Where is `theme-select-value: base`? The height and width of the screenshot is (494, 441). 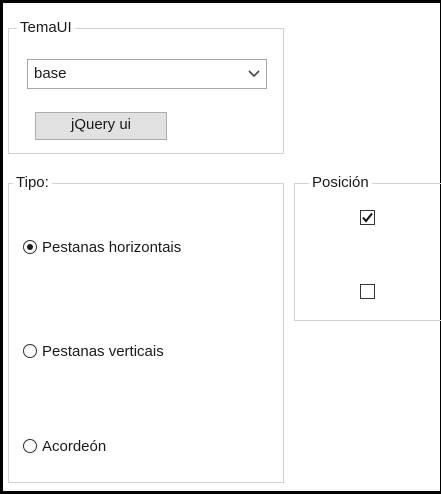
theme-select-value: base is located at coordinates (50, 73).